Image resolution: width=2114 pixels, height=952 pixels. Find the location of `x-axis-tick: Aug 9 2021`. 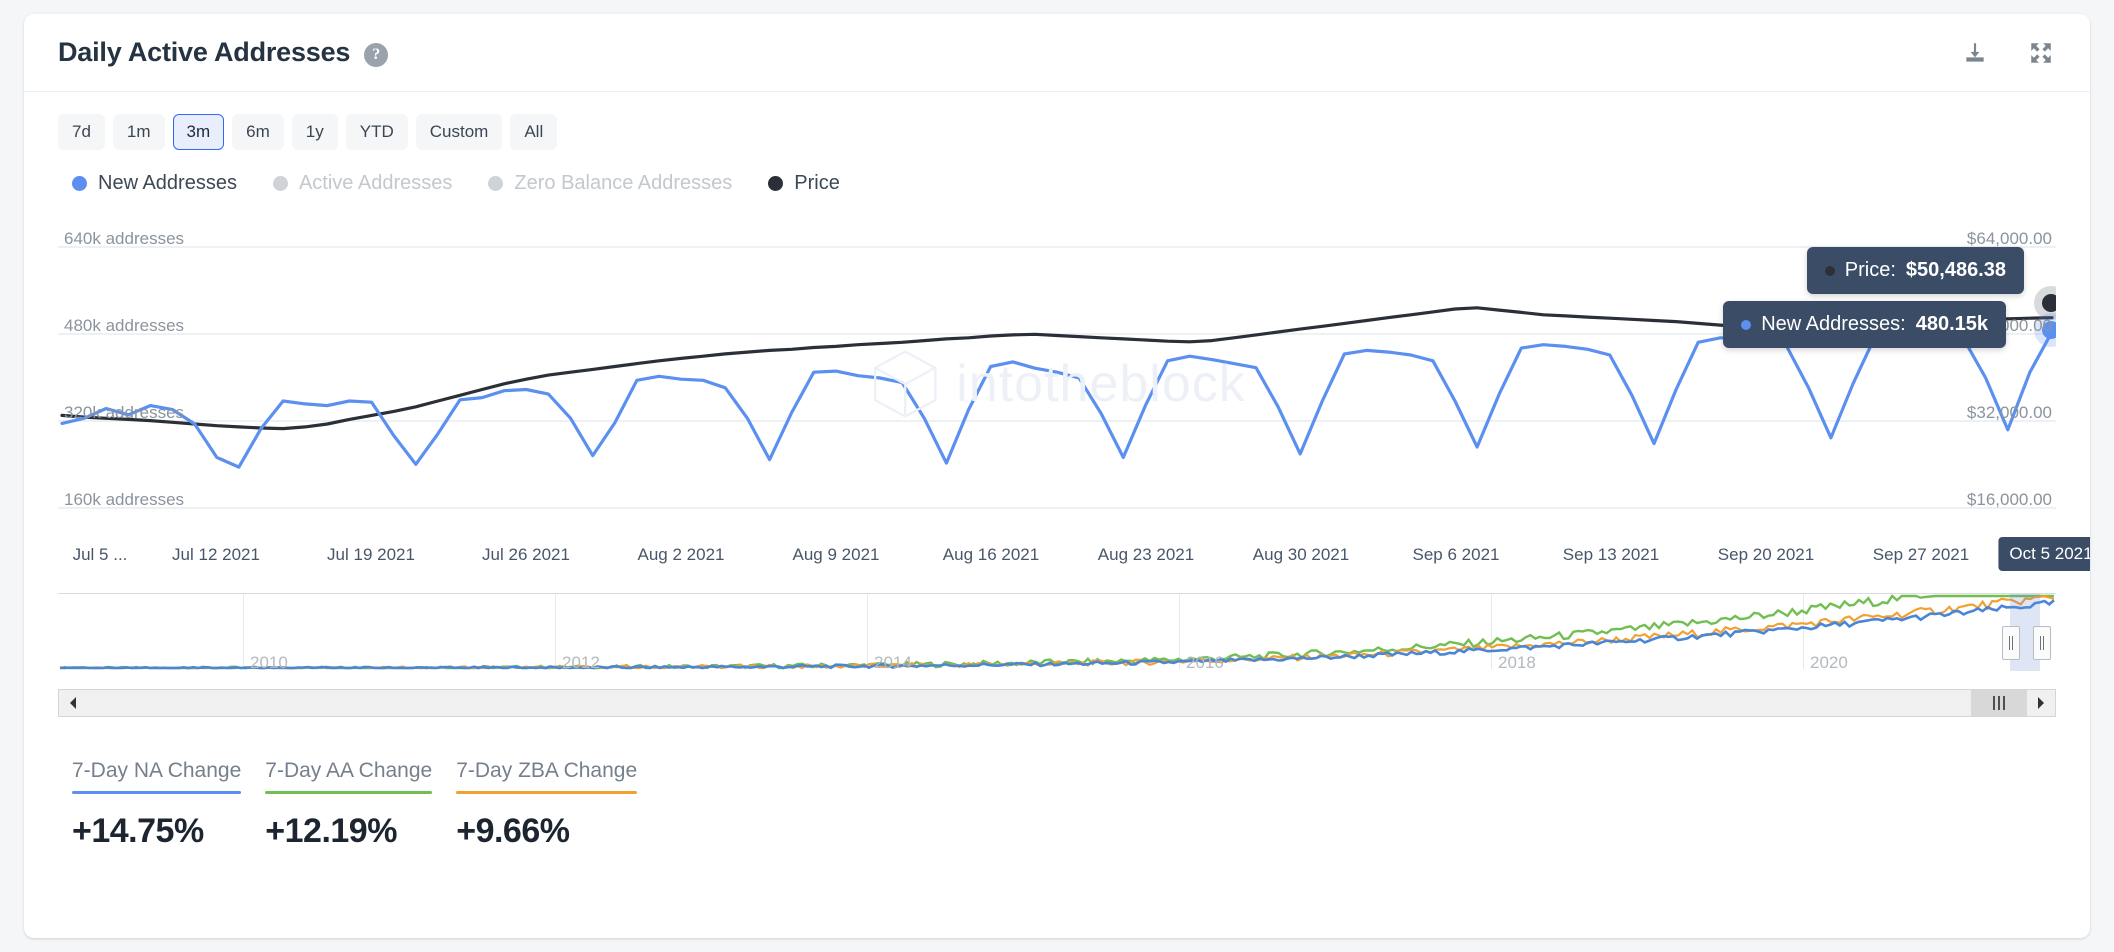

x-axis-tick: Aug 9 2021 is located at coordinates (836, 554).